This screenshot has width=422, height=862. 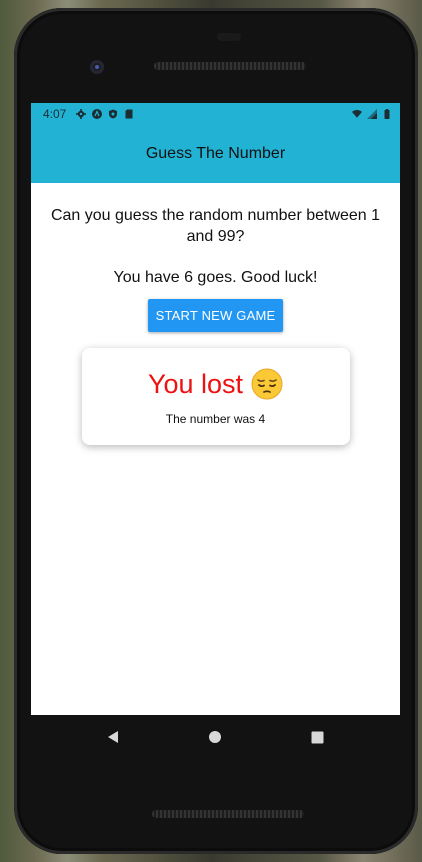 I want to click on front-camera, so click(x=97, y=67).